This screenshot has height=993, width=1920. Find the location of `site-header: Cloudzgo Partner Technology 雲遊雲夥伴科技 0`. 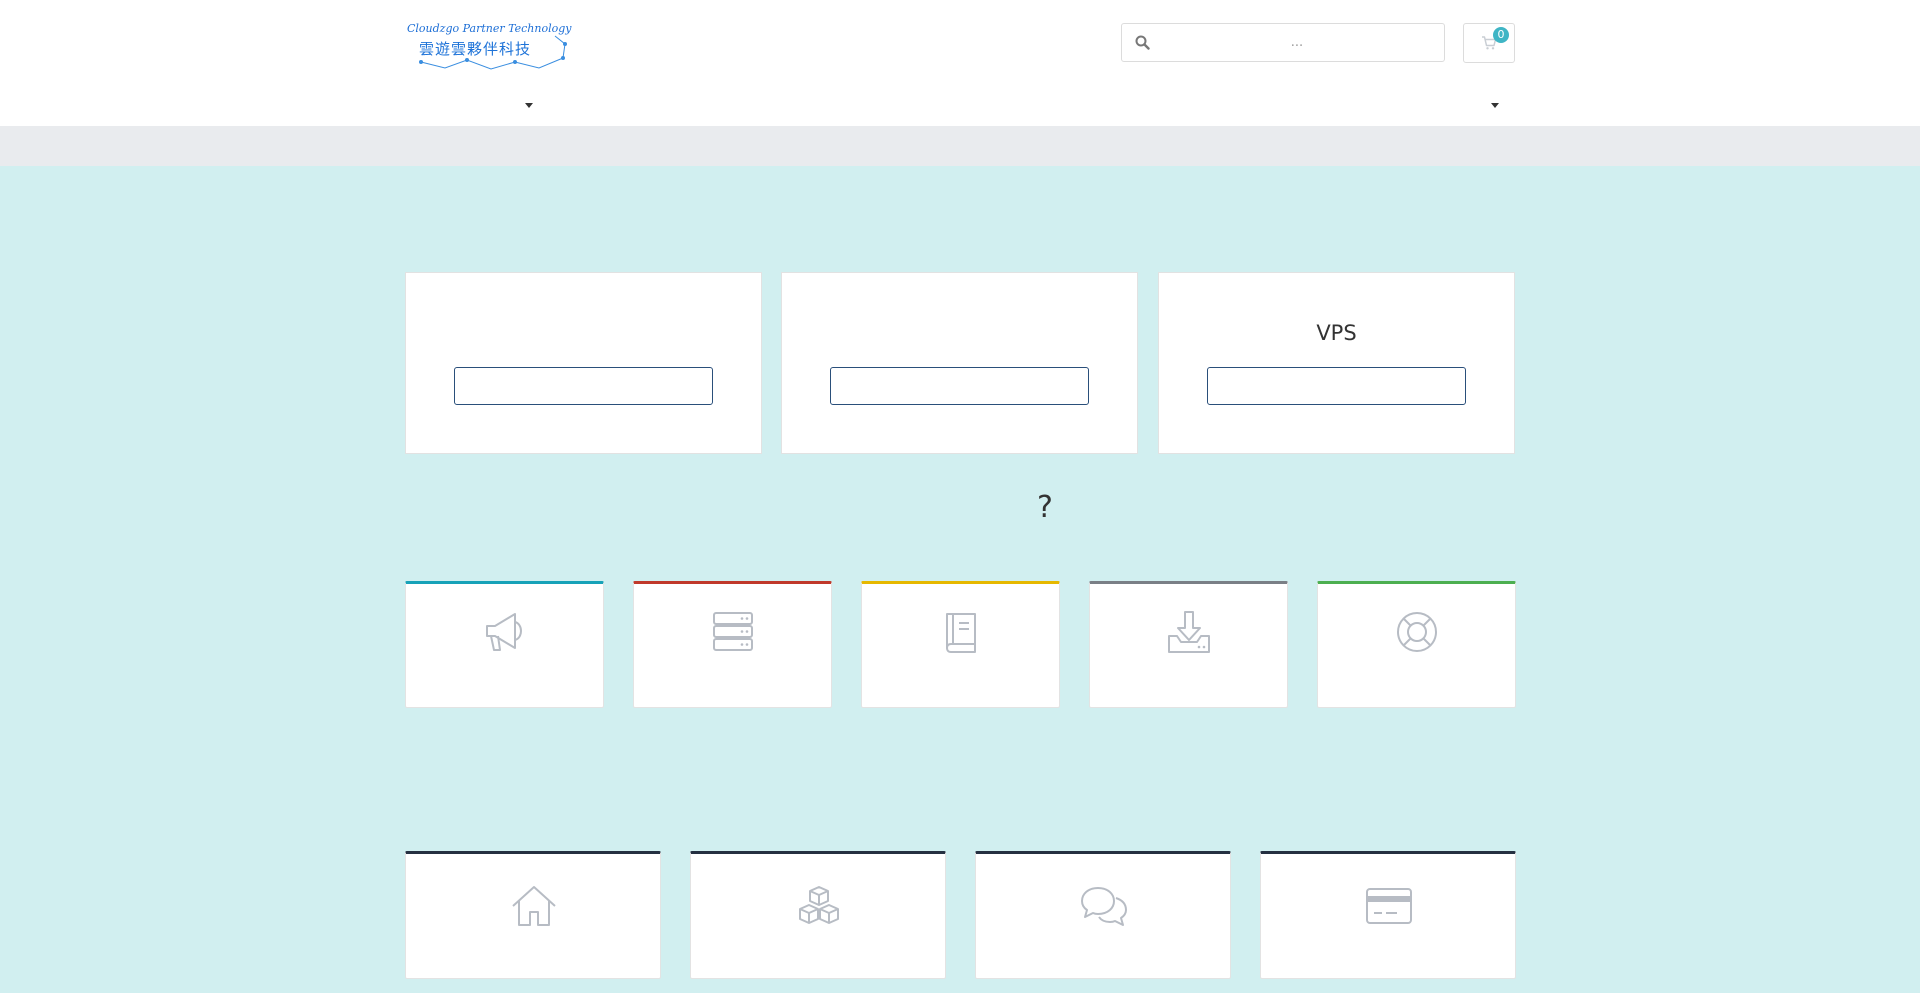

site-header: Cloudzgo Partner Technology 雲遊雲夥伴科技 0 is located at coordinates (960, 63).